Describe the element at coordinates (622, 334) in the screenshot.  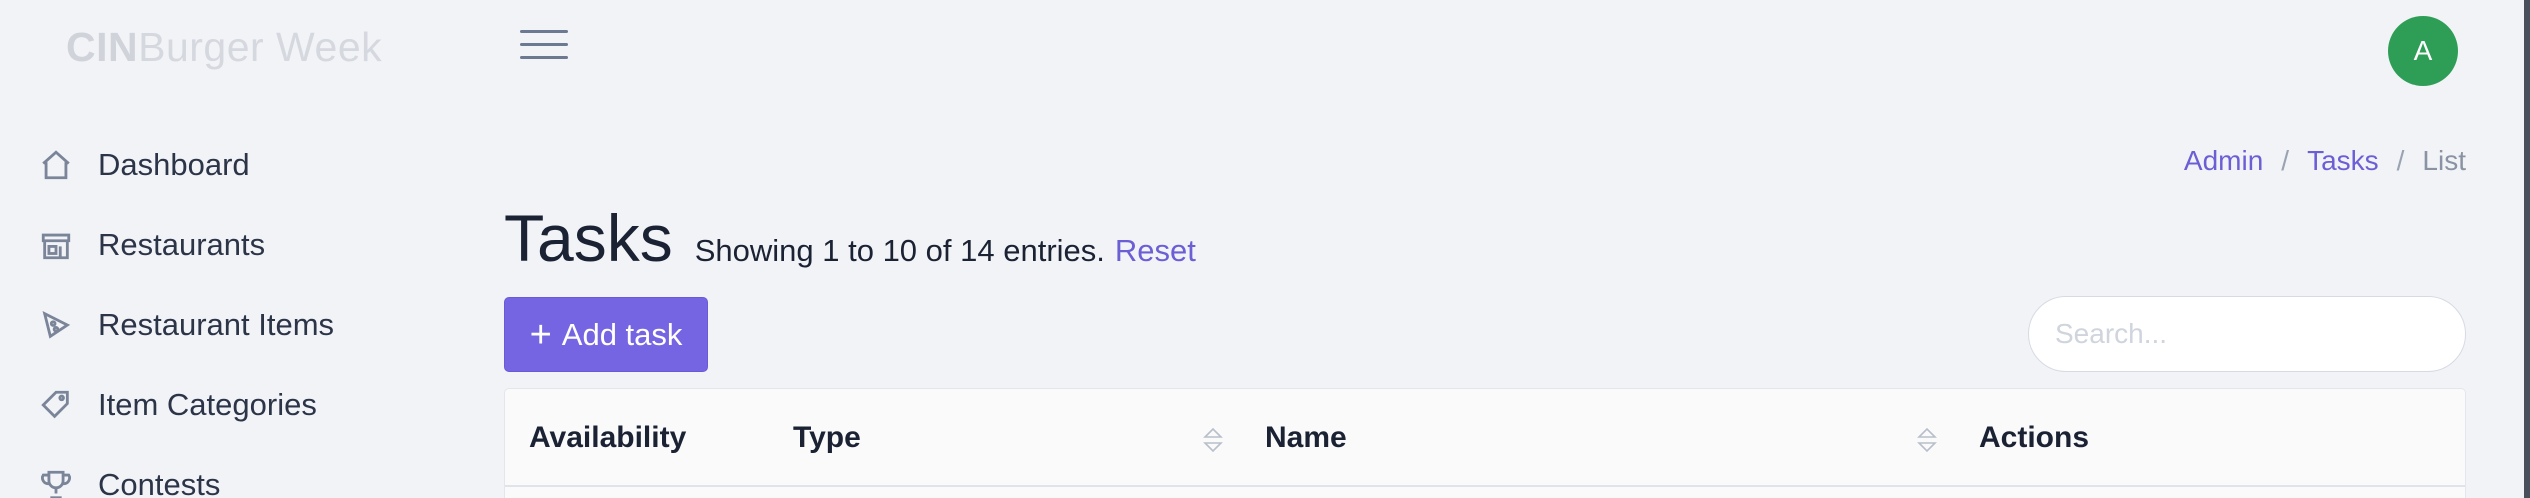
I see `add-task-label: Add task` at that location.